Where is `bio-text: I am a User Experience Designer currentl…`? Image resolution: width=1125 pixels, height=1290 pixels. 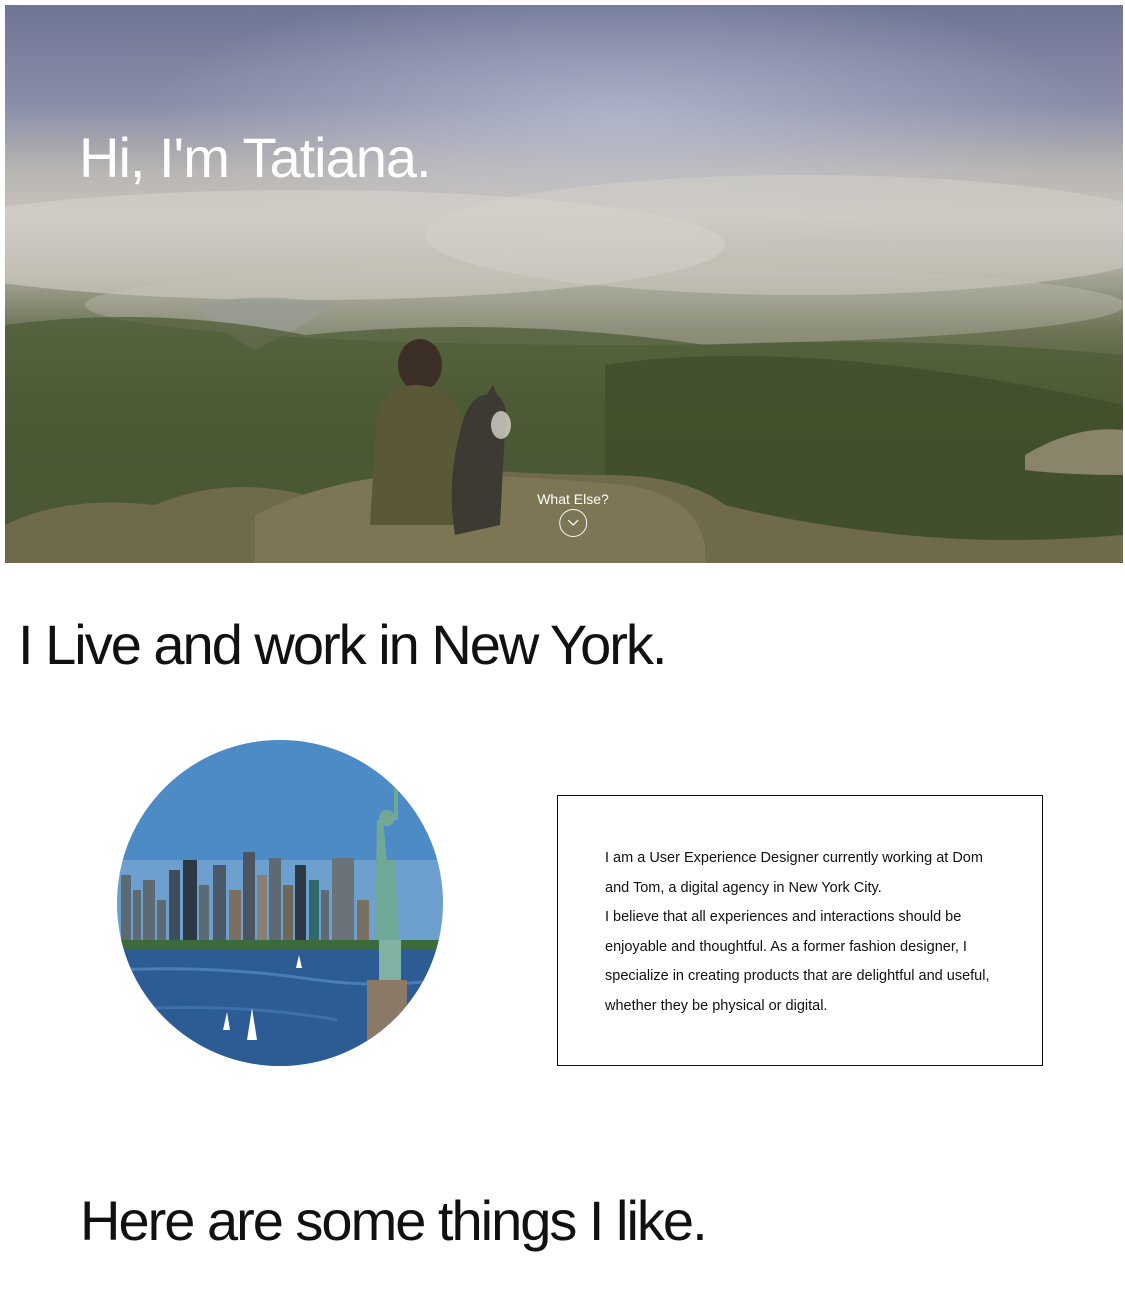
bio-text: I am a User Experience Designer currentl… is located at coordinates (805, 932).